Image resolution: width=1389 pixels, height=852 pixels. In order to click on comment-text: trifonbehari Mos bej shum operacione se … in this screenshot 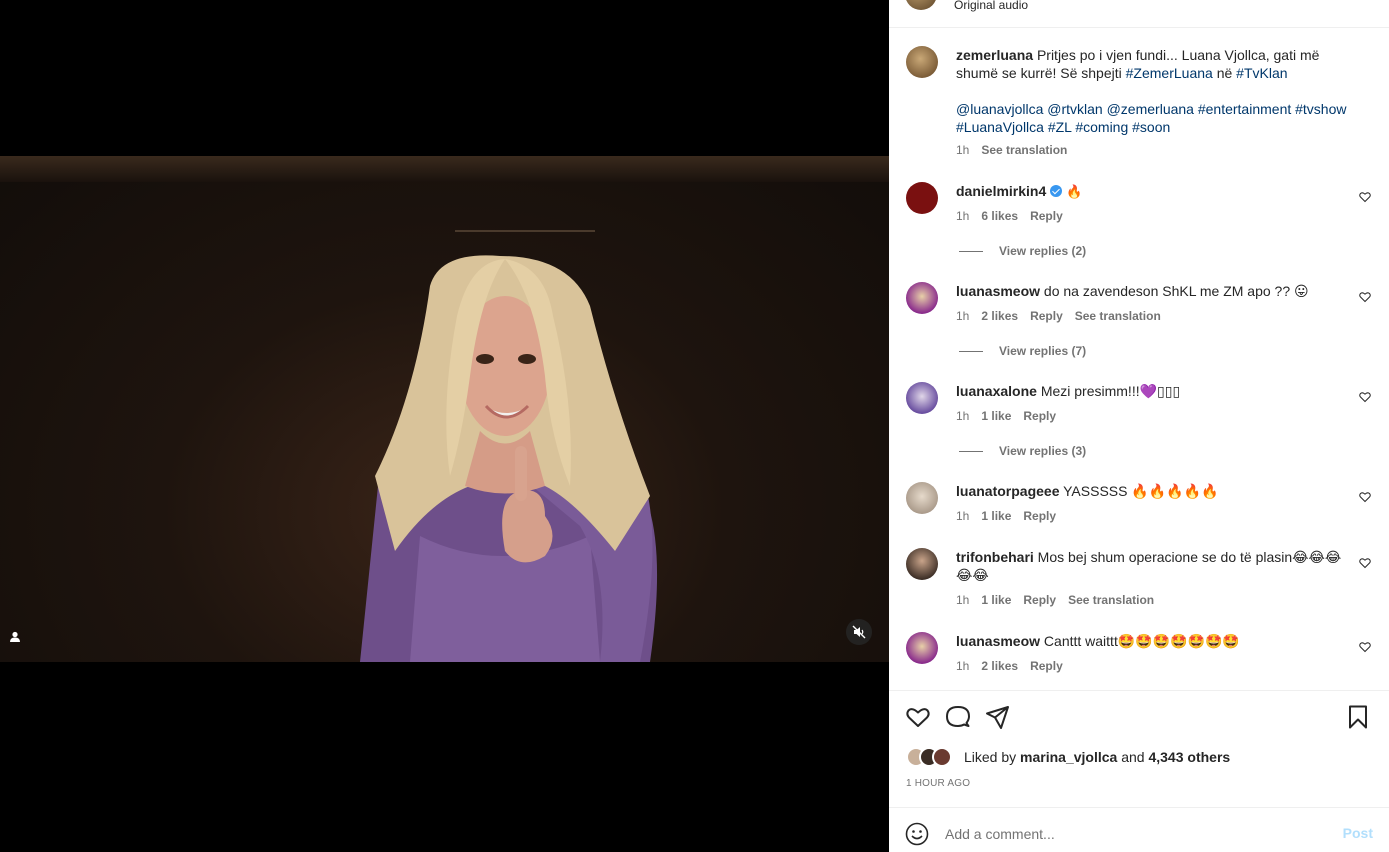, I will do `click(1156, 566)`.